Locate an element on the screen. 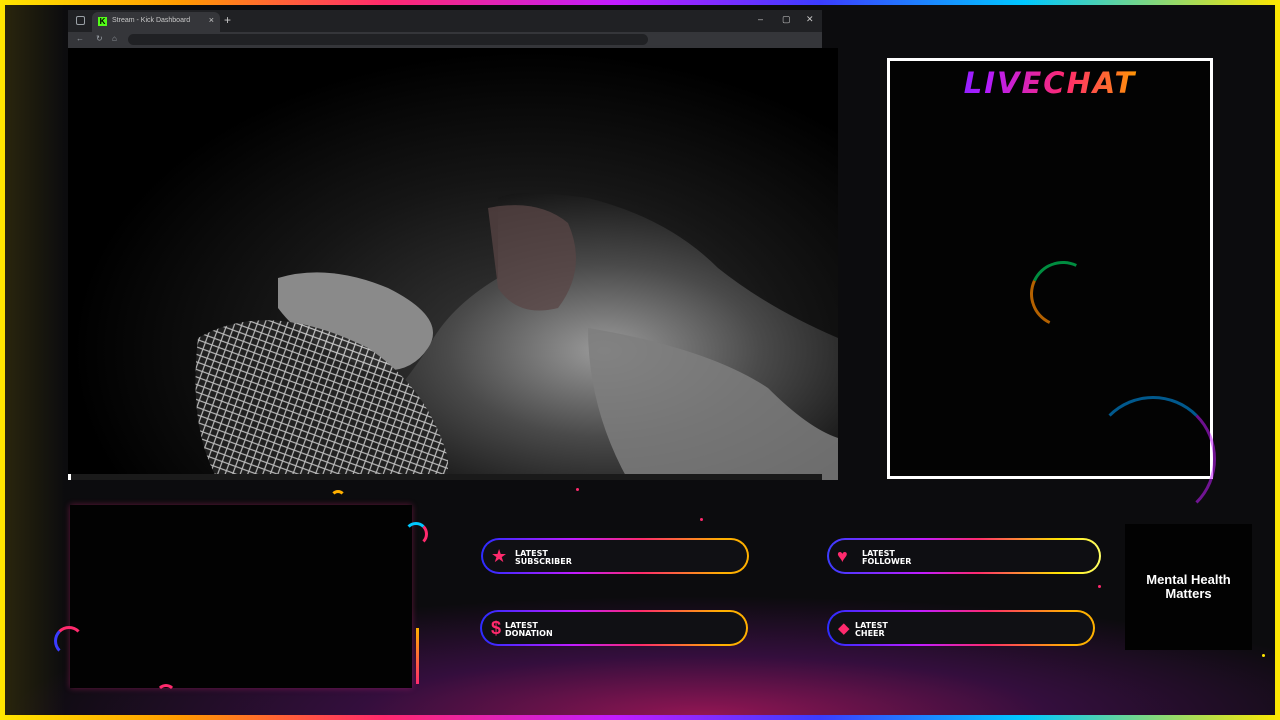 The width and height of the screenshot is (1280, 720). livechat-title: LIVECHAT is located at coordinates (1050, 83).